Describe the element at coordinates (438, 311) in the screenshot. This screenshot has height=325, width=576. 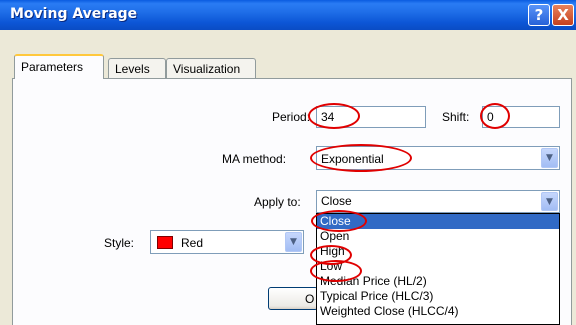
I see `apply-option-weighted: Weighted Close (HLCC/4)` at that location.